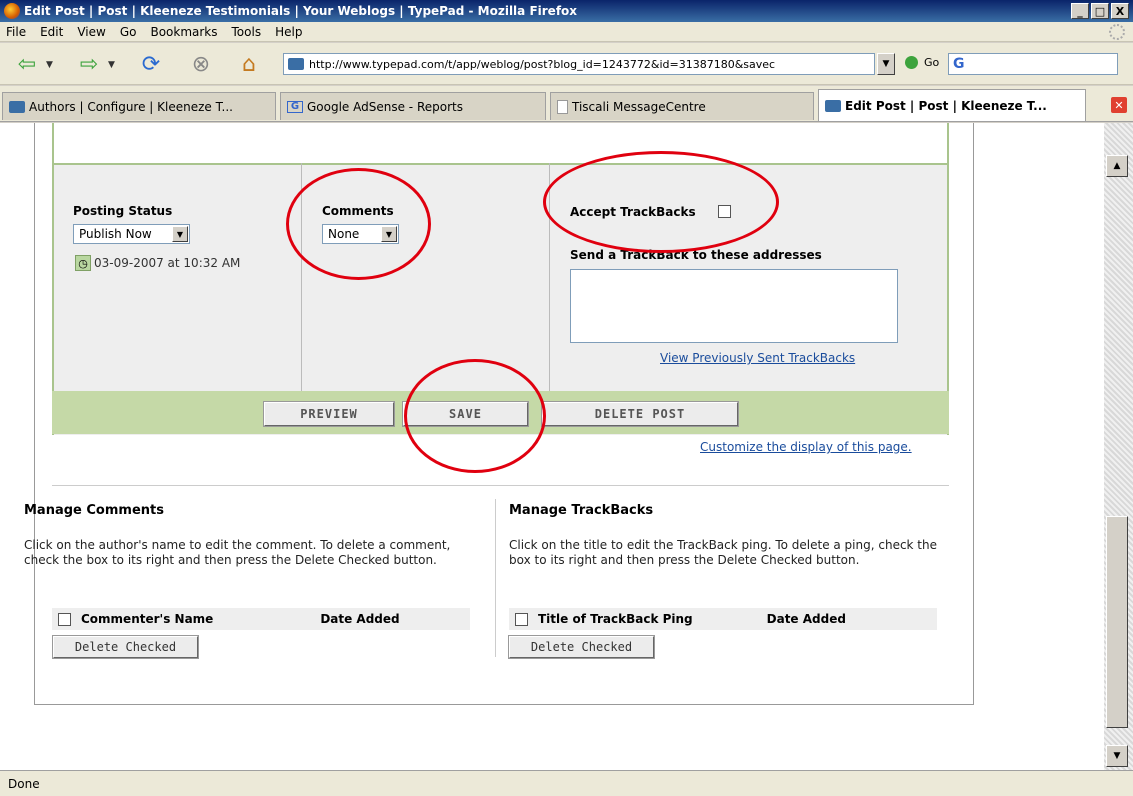  I want to click on stop-icon: ⊗, so click(201, 64).